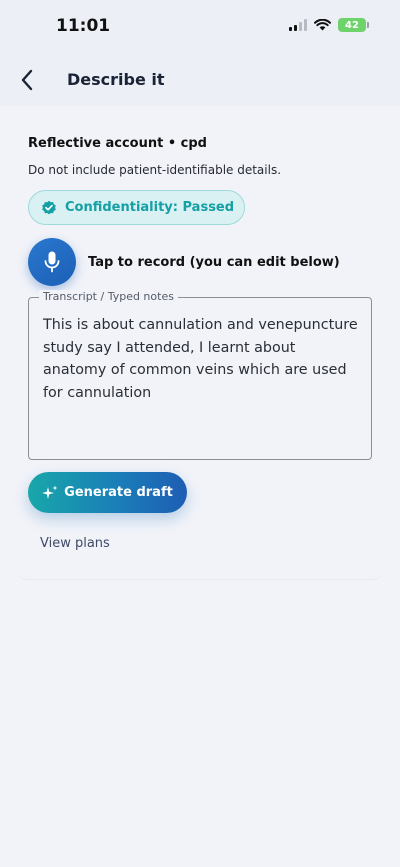 This screenshot has height=867, width=400. Describe the element at coordinates (116, 79) in the screenshot. I see `page-title: Describe it` at that location.